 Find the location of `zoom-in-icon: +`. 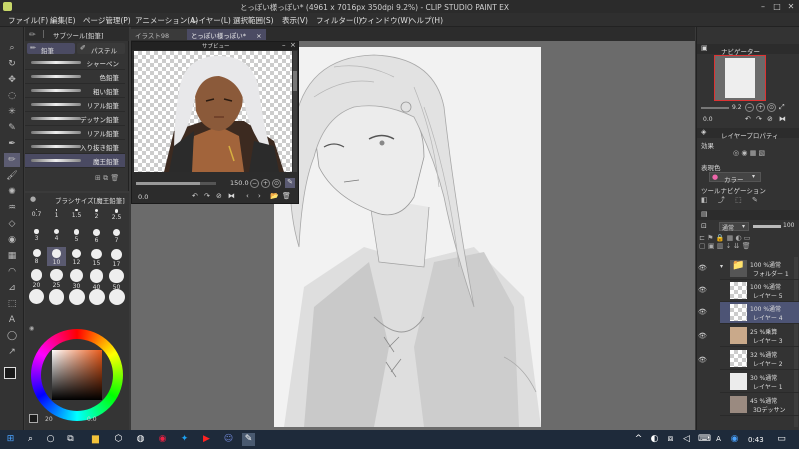

zoom-in-icon: + is located at coordinates (265, 183).